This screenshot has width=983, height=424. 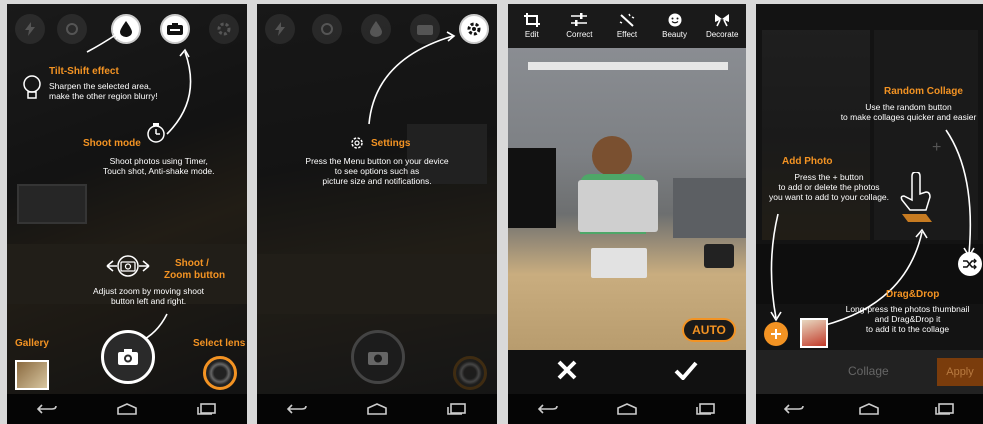 What do you see at coordinates (128, 268) in the screenshot?
I see `zoom-camera-icon` at bounding box center [128, 268].